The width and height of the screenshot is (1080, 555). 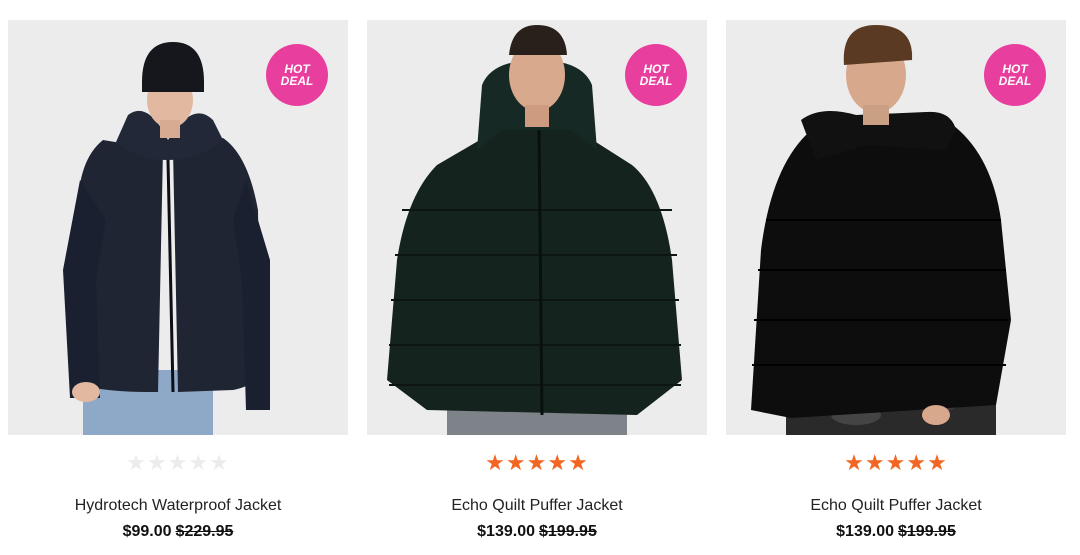 What do you see at coordinates (147, 531) in the screenshot?
I see `sale-price: $99.00` at bounding box center [147, 531].